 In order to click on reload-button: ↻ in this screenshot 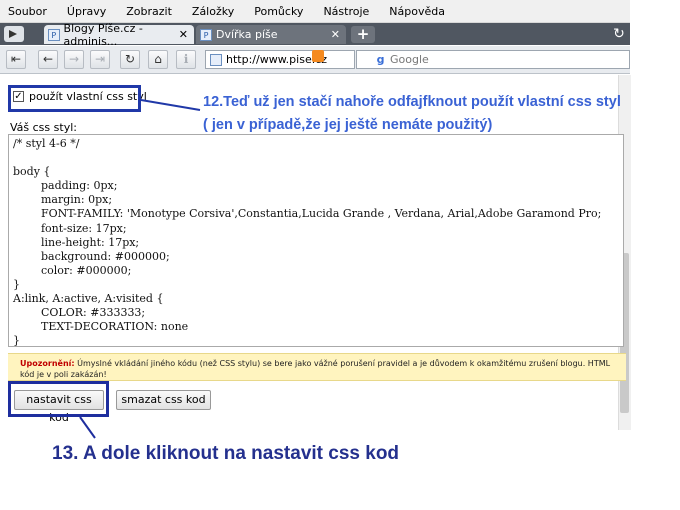, I will do `click(130, 59)`.